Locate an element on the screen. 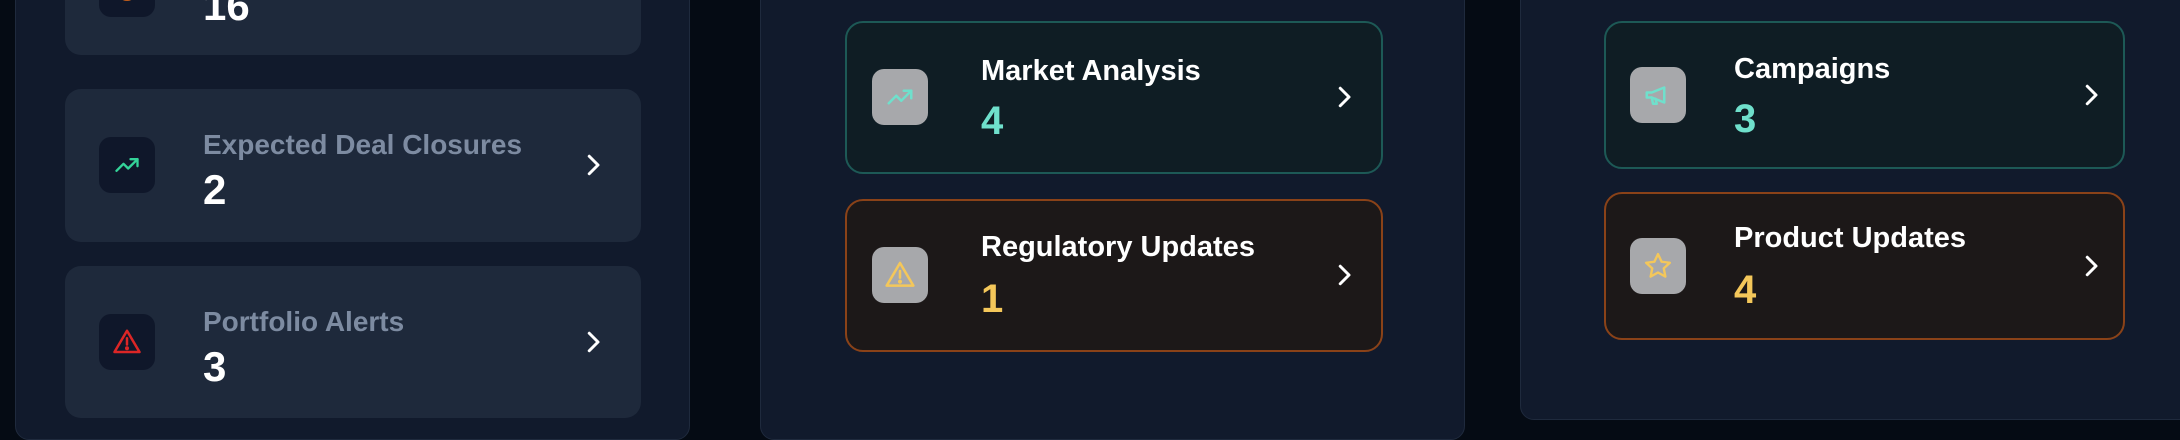  stat-card-top: 16 is located at coordinates (353, 27).